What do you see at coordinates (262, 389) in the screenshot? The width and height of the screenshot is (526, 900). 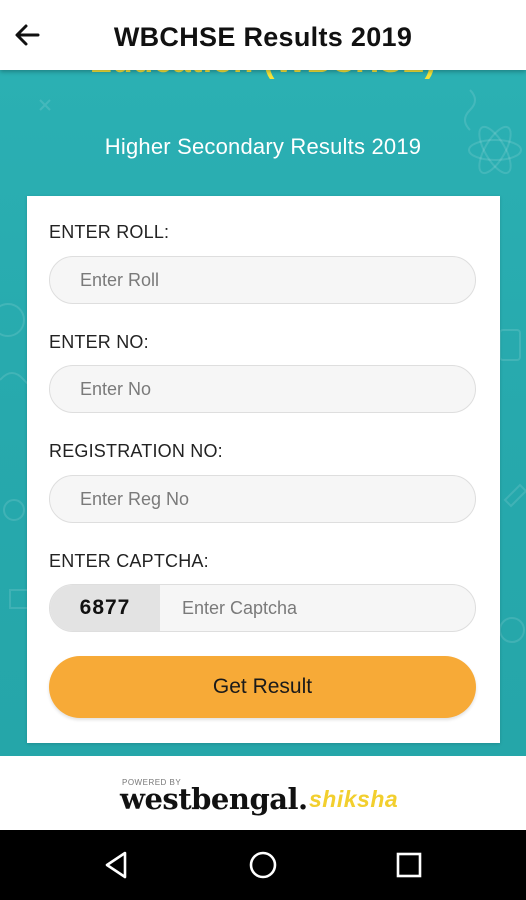 I see `number-input` at bounding box center [262, 389].